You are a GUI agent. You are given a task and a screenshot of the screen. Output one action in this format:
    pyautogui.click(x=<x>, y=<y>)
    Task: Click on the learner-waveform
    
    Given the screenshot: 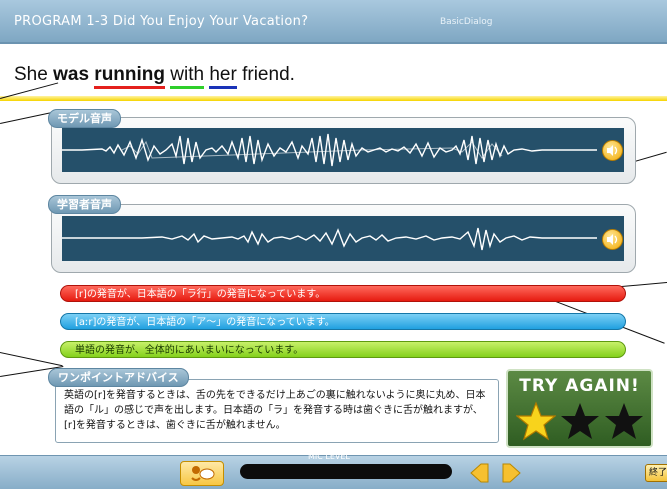 What is the action you would take?
    pyautogui.click(x=343, y=238)
    